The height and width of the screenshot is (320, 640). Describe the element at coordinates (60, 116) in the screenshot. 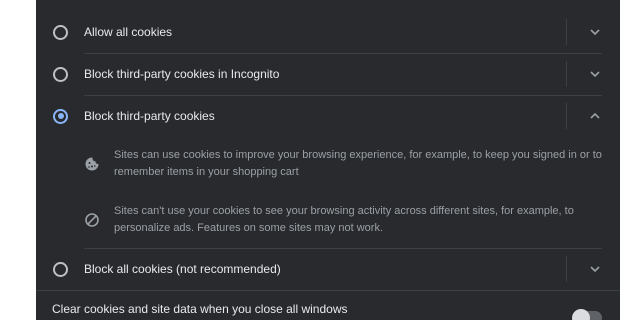

I see `radio-block-third-party` at that location.